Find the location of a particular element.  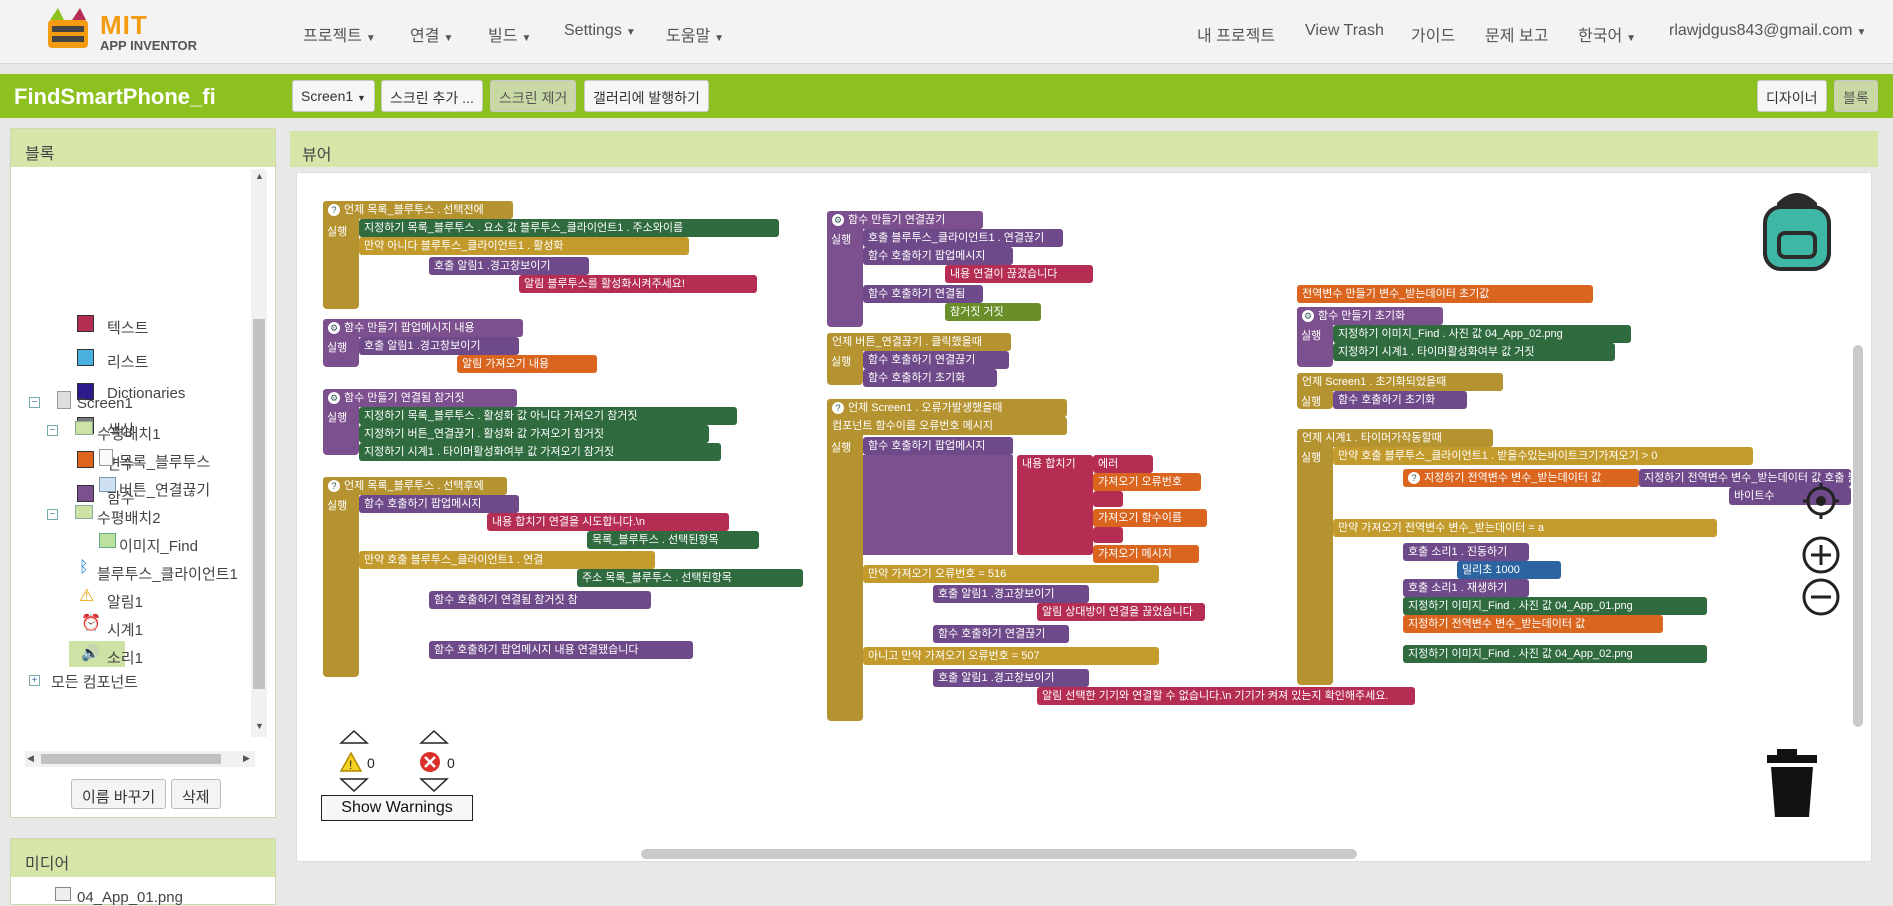

set-block: 지정하기 시계1 . 타이머활성화여부 값 거짓 is located at coordinates (1474, 352).